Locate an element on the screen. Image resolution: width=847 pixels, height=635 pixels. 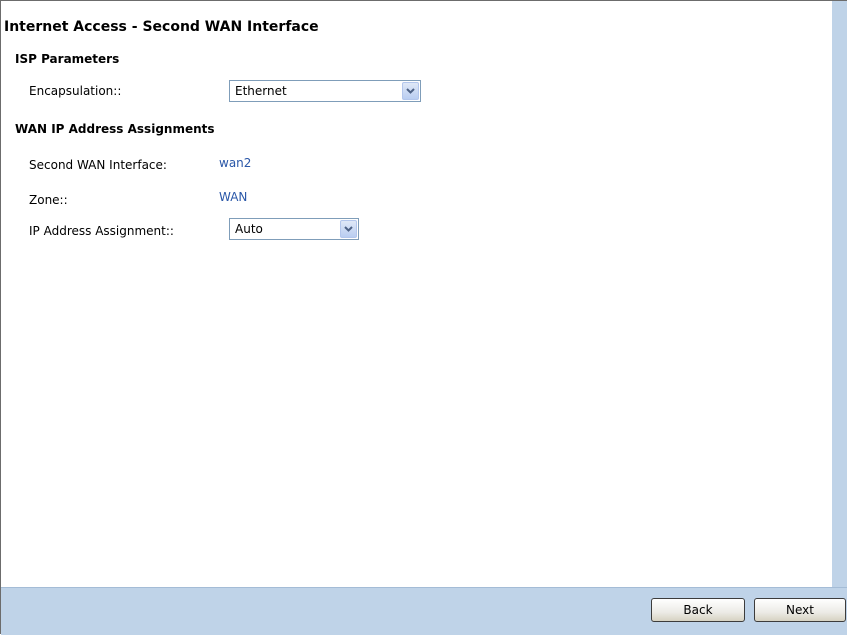
second-wan-interface-value: wan2 is located at coordinates (235, 163).